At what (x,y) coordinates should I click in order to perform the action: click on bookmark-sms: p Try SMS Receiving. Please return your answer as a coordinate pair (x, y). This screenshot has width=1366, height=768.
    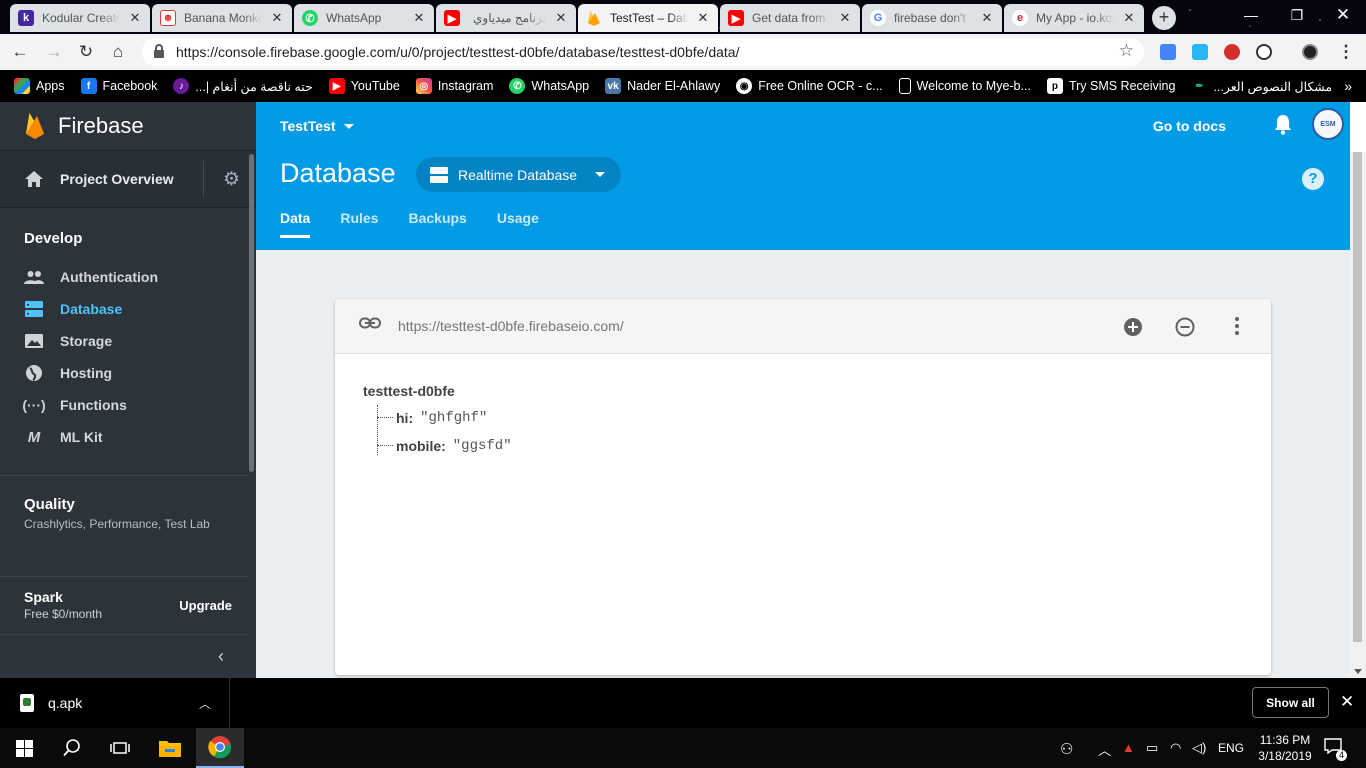
    Looking at the image, I should click on (1110, 86).